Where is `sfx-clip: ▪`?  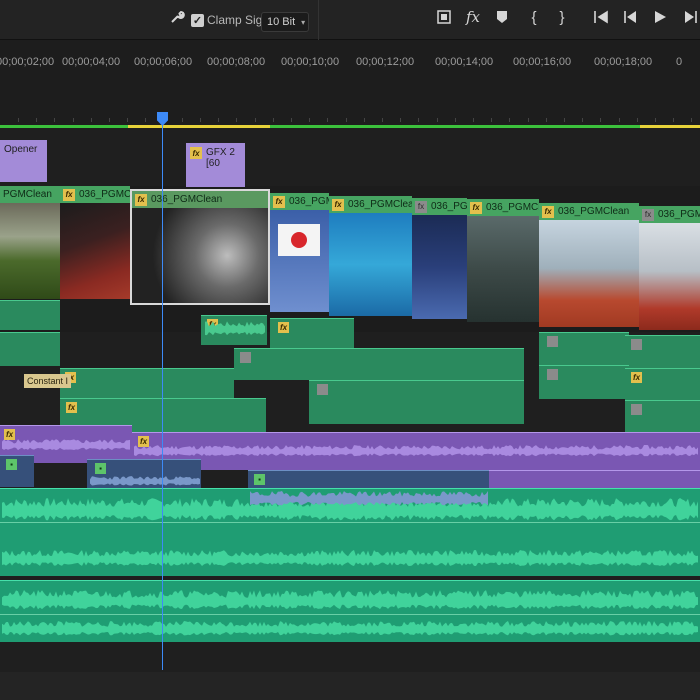
sfx-clip: ▪ is located at coordinates (17, 471).